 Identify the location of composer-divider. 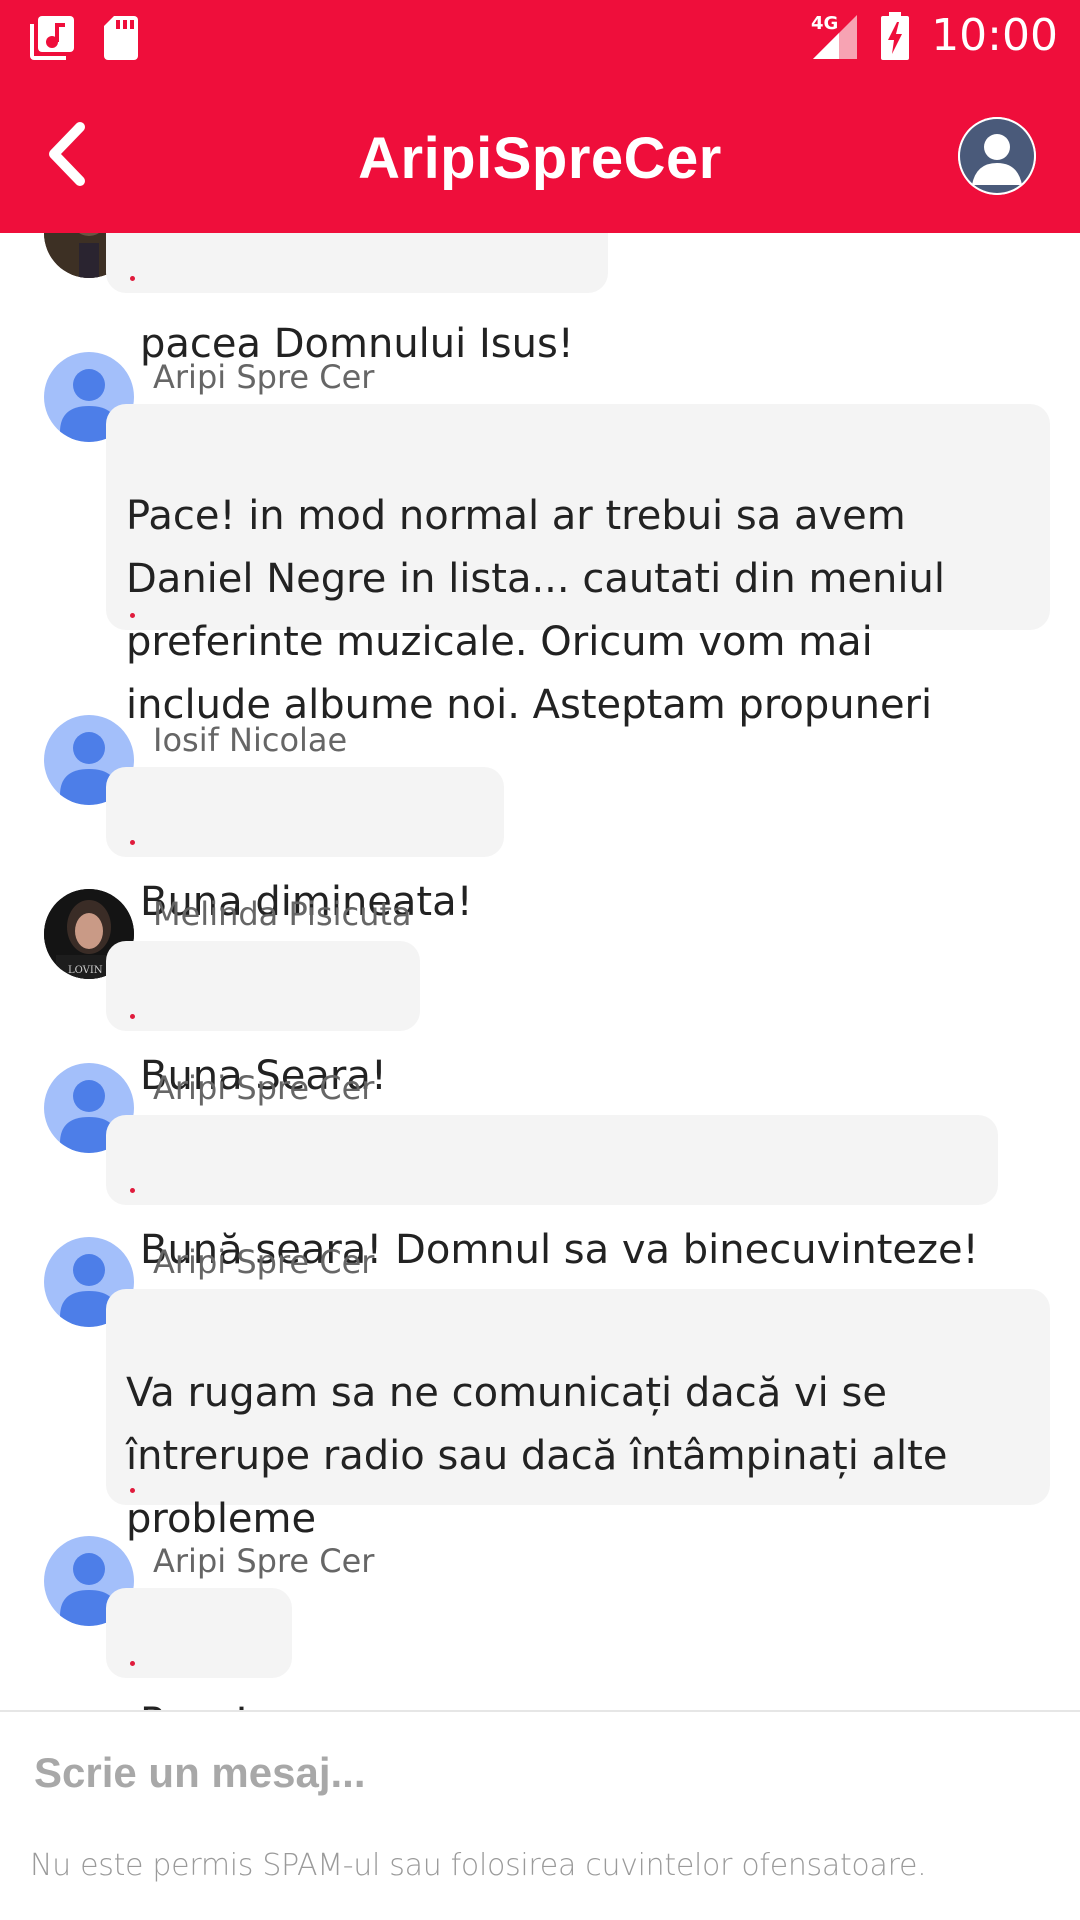
(540, 1711).